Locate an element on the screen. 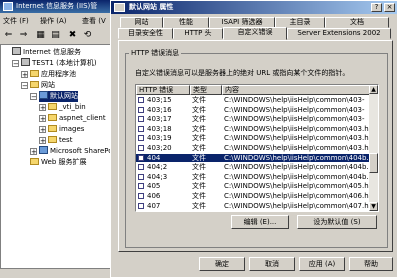 The height and width of the screenshot is (278, 398). scroll-thumb is located at coordinates (373, 163).